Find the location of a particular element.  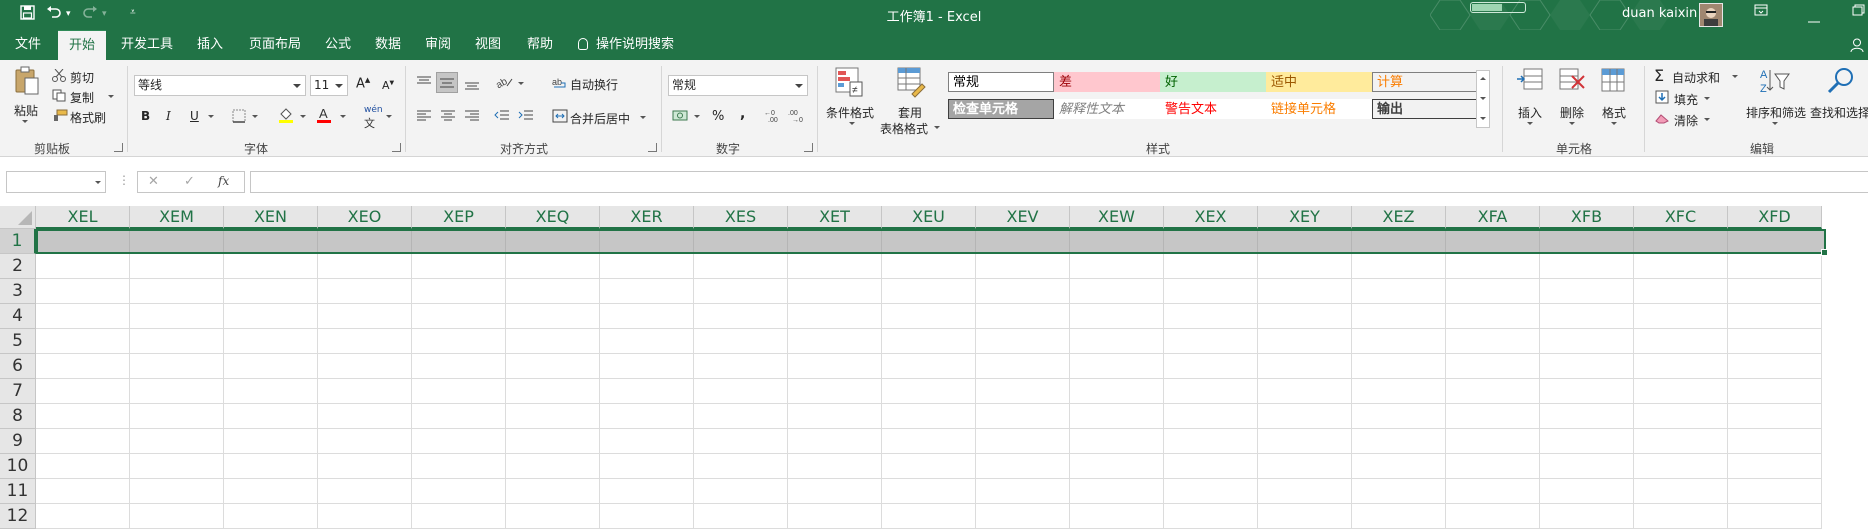

merge-center-button: 合并后居中 is located at coordinates (600, 118).